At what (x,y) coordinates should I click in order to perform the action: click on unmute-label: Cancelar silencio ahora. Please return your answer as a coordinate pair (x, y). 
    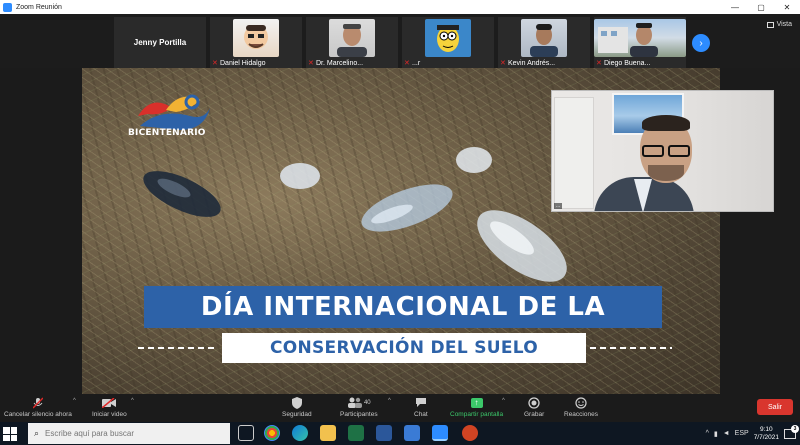
    Looking at the image, I should click on (38, 414).